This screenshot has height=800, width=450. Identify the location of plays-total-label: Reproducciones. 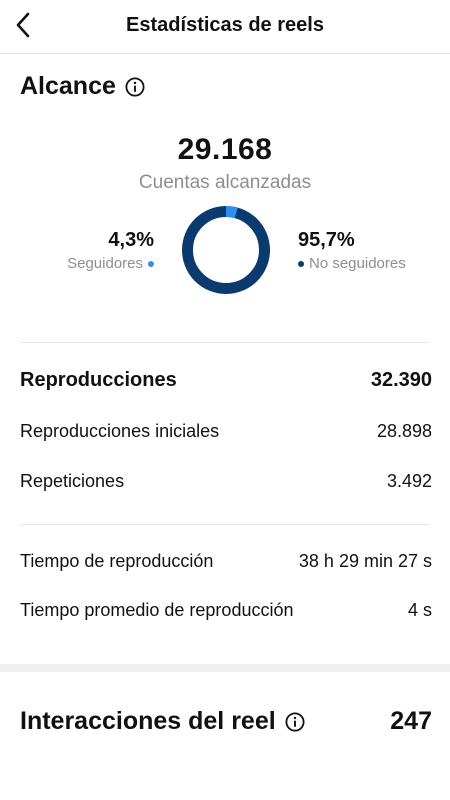
(98, 380).